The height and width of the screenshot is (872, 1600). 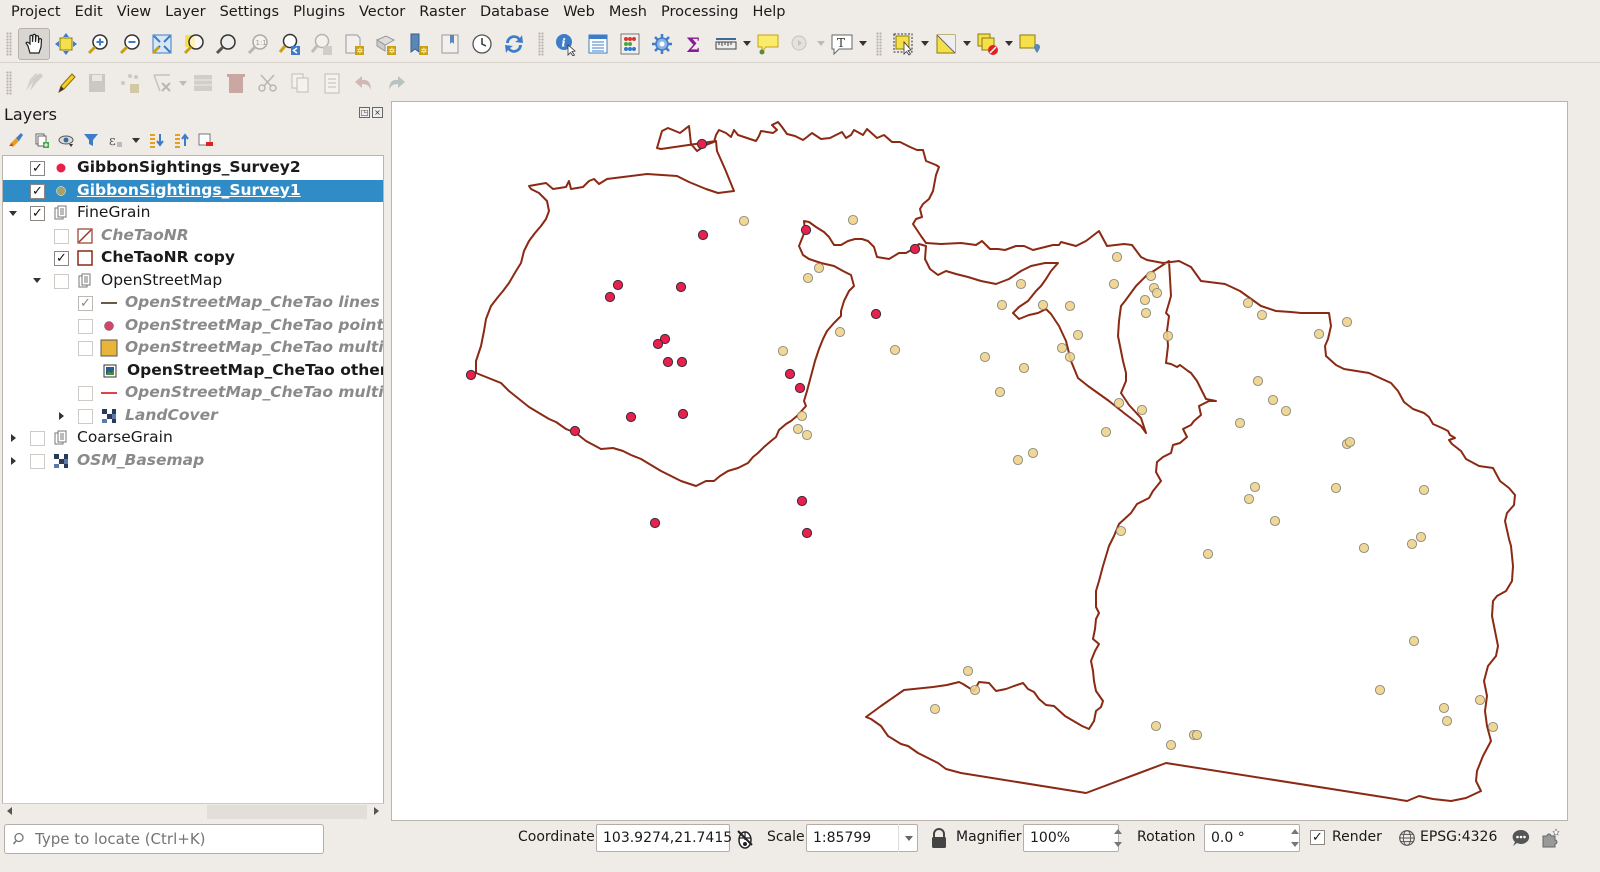 What do you see at coordinates (442, 12) in the screenshot?
I see `menu-raster: Raster` at bounding box center [442, 12].